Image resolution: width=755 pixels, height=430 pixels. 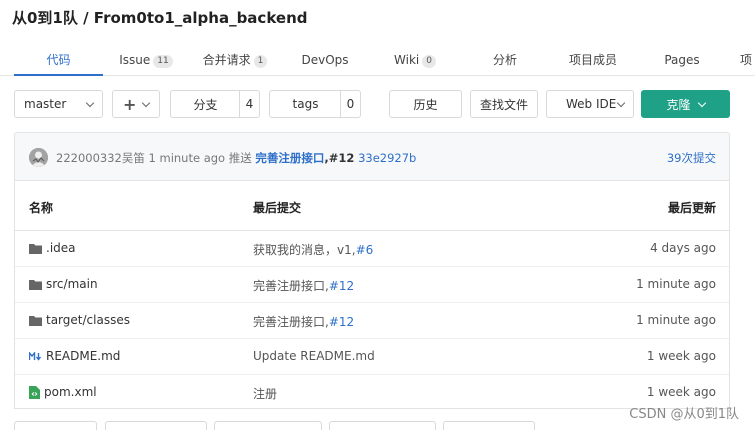 I want to click on file-commit-message: 注册, so click(x=265, y=394).